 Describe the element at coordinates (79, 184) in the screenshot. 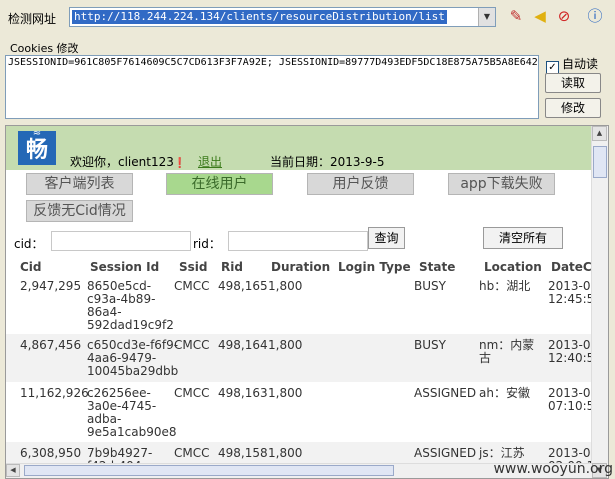

I see `nav-client-list: 客户端列表` at that location.